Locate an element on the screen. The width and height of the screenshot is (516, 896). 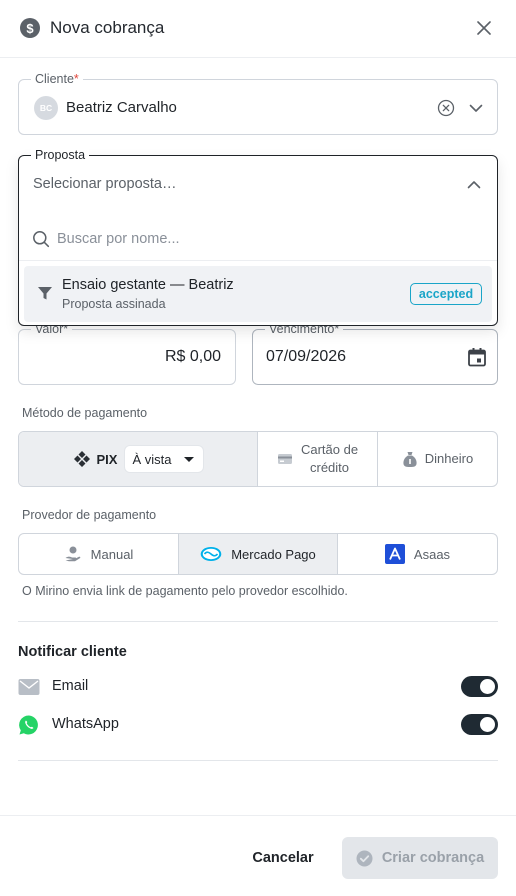
pix-terms-select: À vista is located at coordinates (164, 459).